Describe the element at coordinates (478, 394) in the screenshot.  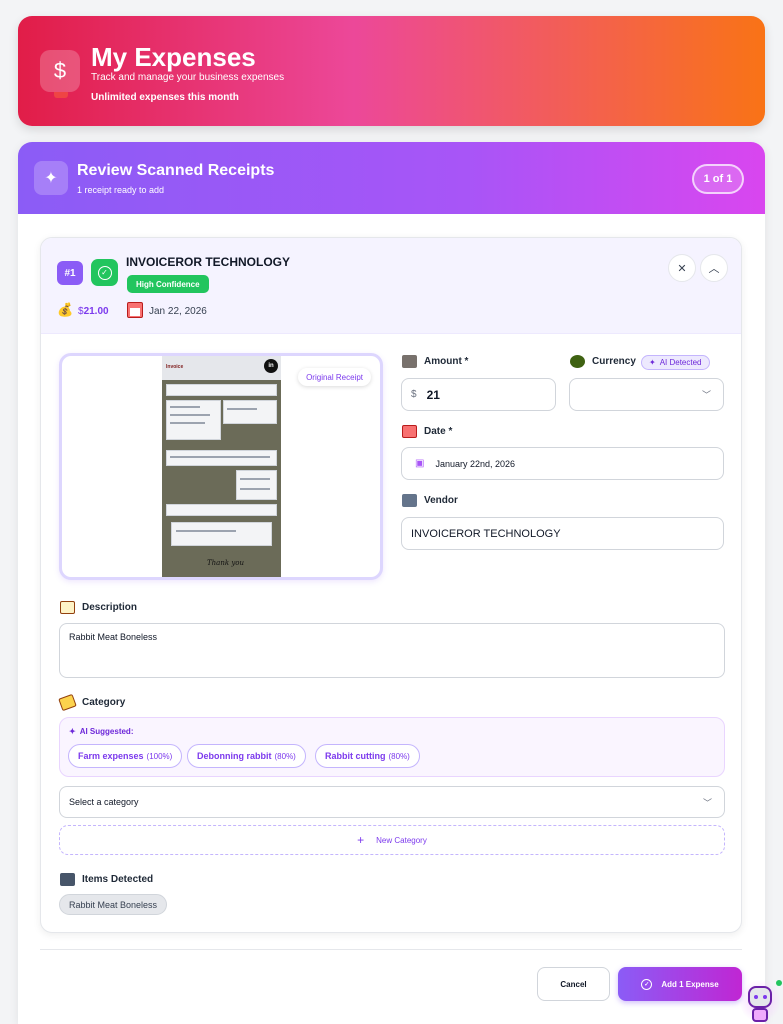
I see `amount-input: $ 21` at that location.